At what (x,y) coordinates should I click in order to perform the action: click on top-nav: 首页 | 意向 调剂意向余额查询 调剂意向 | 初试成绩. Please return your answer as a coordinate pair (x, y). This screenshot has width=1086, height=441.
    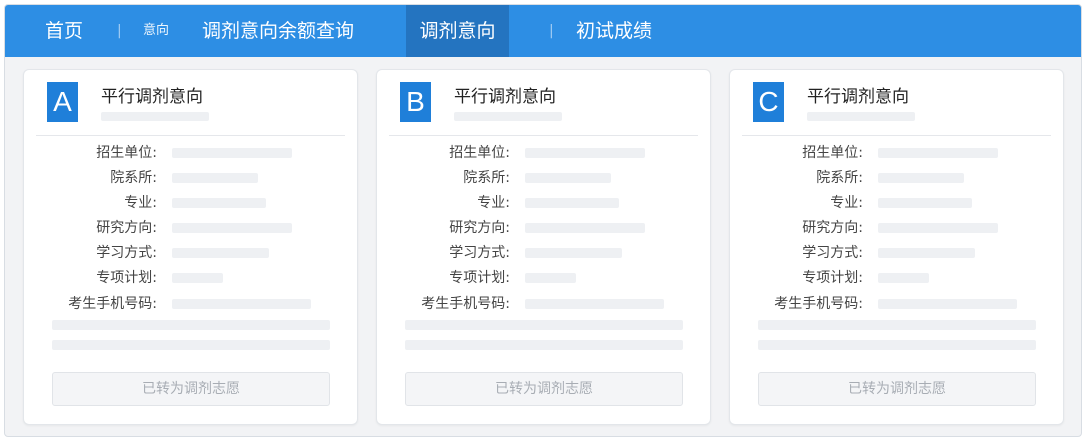
    Looking at the image, I should click on (543, 31).